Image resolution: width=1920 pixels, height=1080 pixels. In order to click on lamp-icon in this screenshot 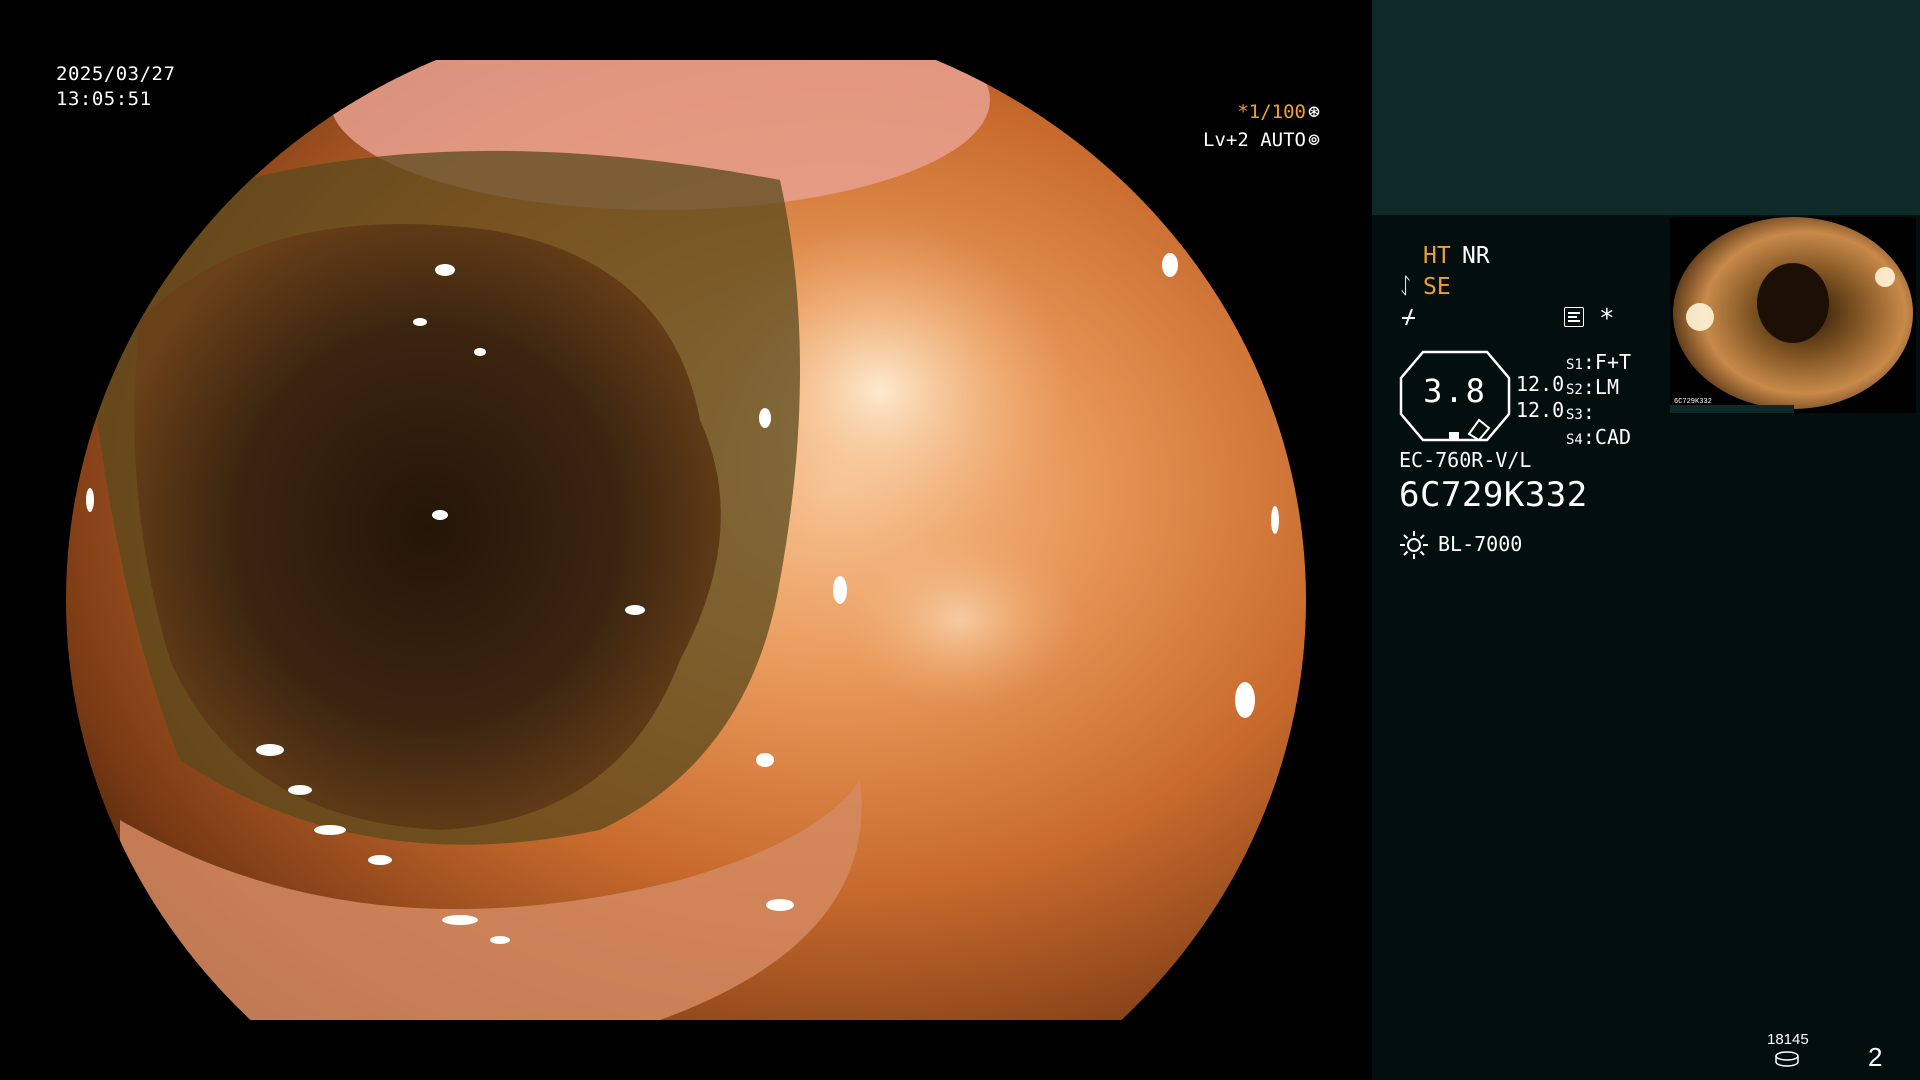, I will do `click(1414, 545)`.